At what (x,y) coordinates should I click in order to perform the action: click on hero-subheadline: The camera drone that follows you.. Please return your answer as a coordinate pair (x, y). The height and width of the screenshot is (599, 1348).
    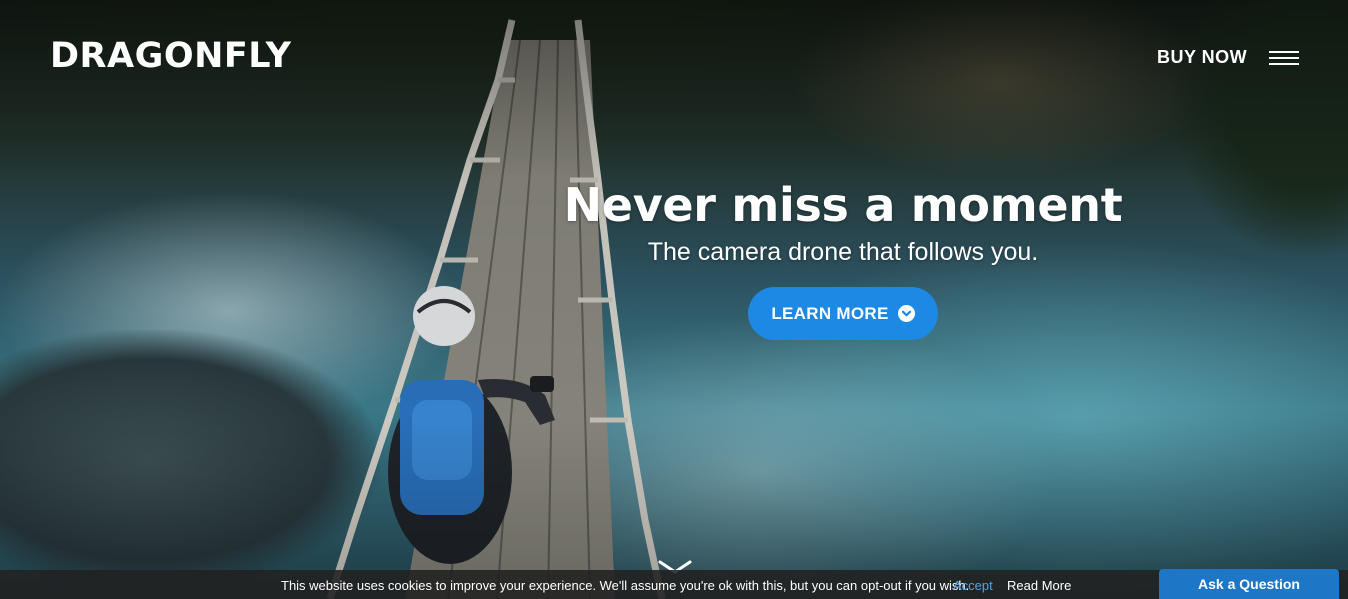
    Looking at the image, I should click on (843, 252).